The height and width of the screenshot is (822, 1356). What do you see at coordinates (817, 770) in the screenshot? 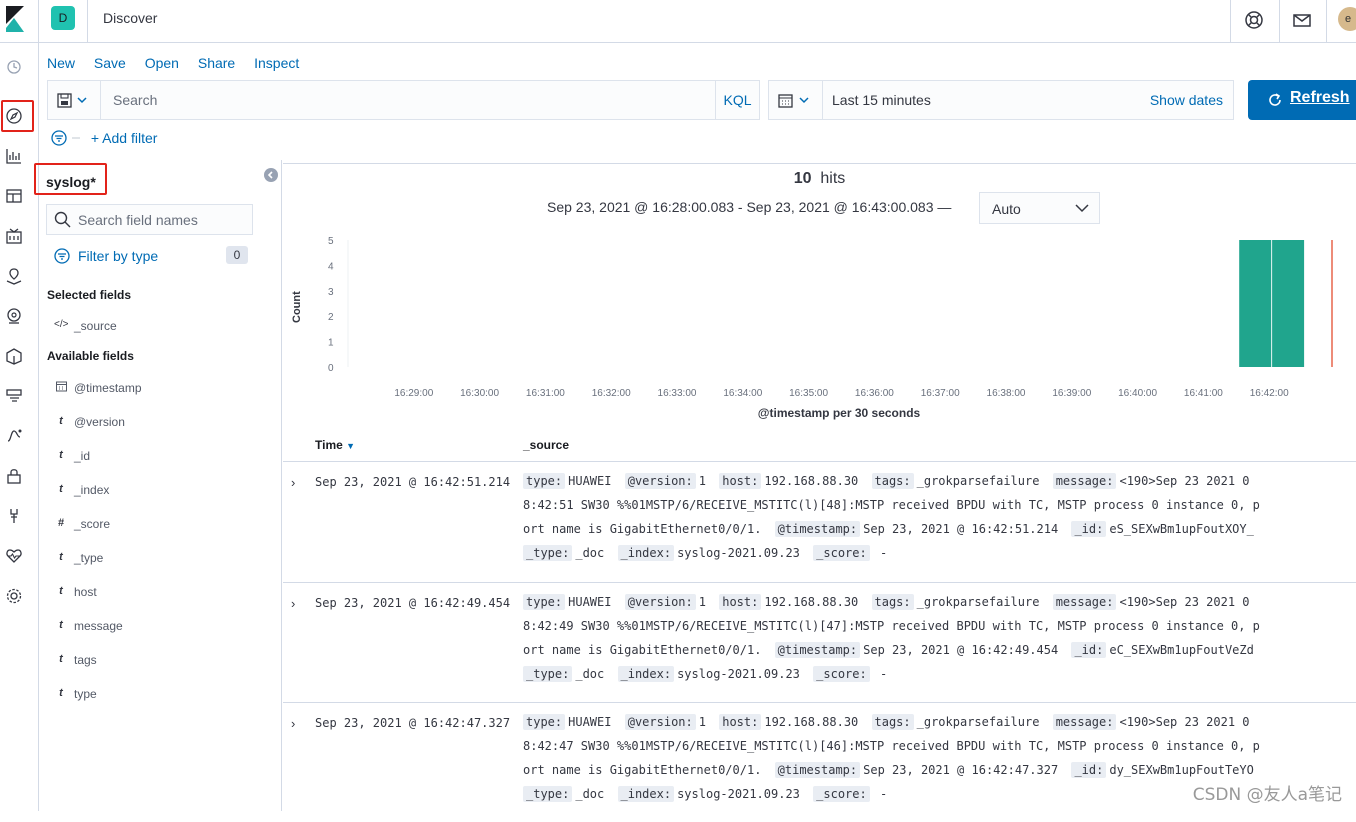
I see `source-field-key: @timestamp:` at bounding box center [817, 770].